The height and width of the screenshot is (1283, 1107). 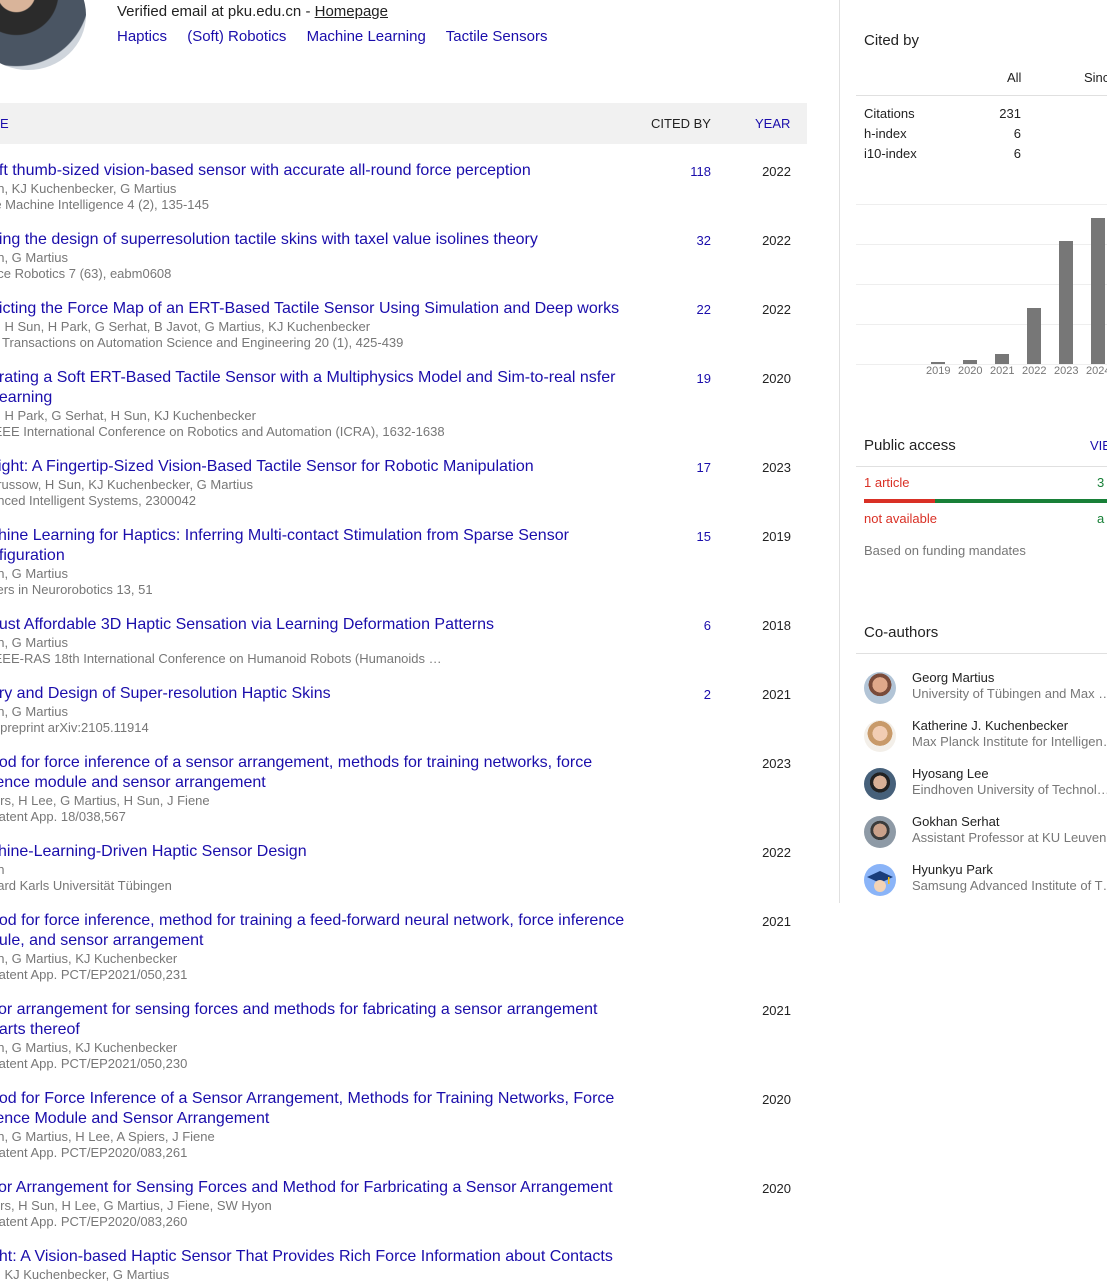 What do you see at coordinates (685, 309) in the screenshot?
I see `article-cited-by-link: 22` at bounding box center [685, 309].